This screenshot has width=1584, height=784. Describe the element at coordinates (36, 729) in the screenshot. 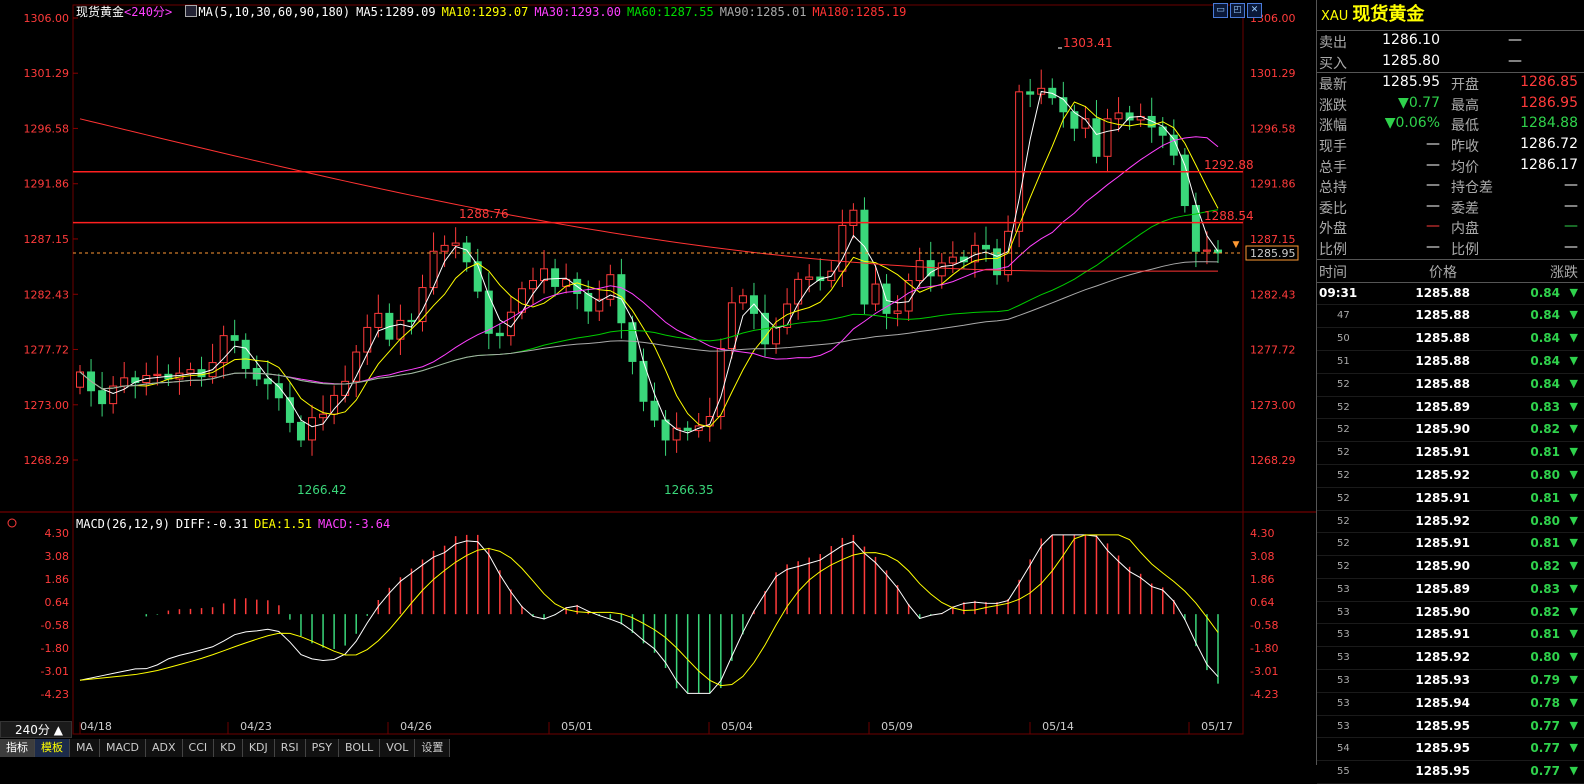

I see `period-button: 240分 ▲` at that location.